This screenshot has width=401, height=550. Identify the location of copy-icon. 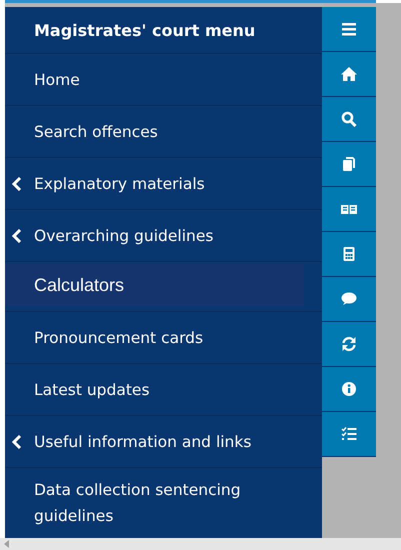
(349, 164).